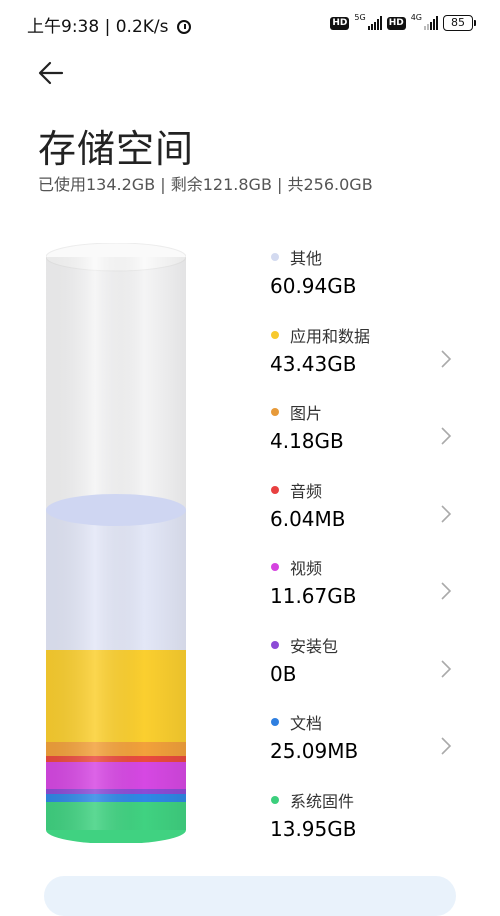 The height and width of the screenshot is (916, 500). What do you see at coordinates (116, 510) in the screenshot?
I see `fill-top-surface` at bounding box center [116, 510].